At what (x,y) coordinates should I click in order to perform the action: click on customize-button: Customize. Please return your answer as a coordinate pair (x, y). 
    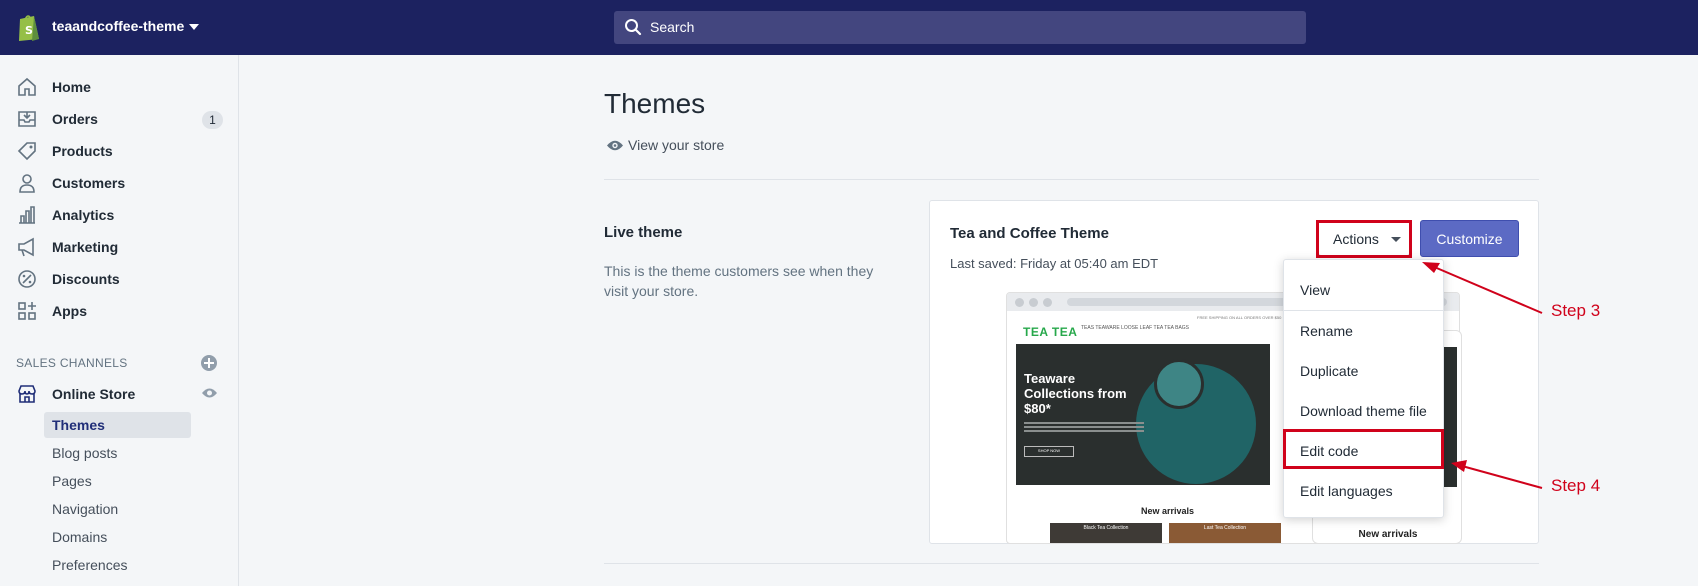
    Looking at the image, I should click on (1469, 238).